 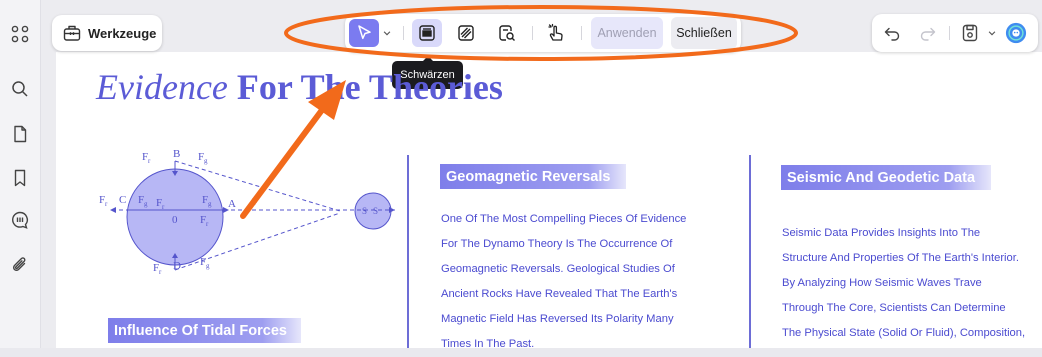 What do you see at coordinates (177, 266) in the screenshot?
I see `diagram-label: D` at bounding box center [177, 266].